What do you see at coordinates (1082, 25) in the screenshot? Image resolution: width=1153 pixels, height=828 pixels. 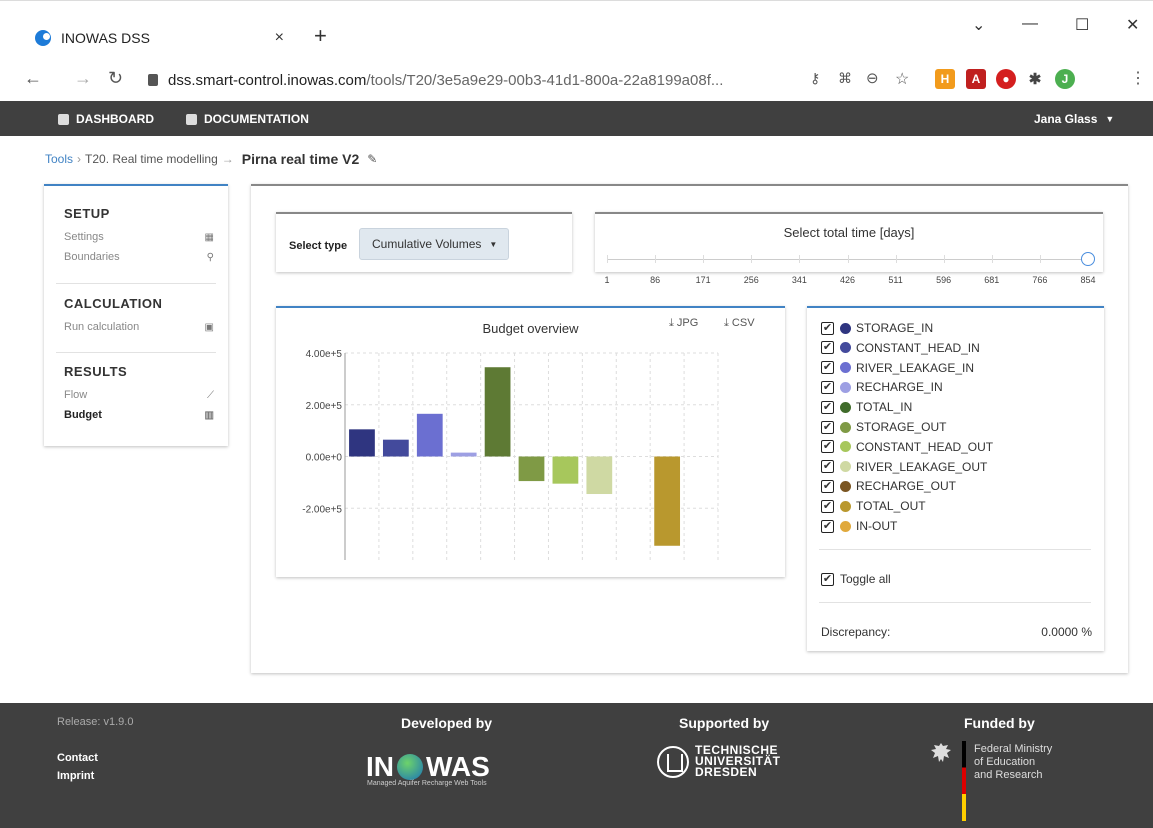 I see `maximize-icon: ☐` at bounding box center [1082, 25].